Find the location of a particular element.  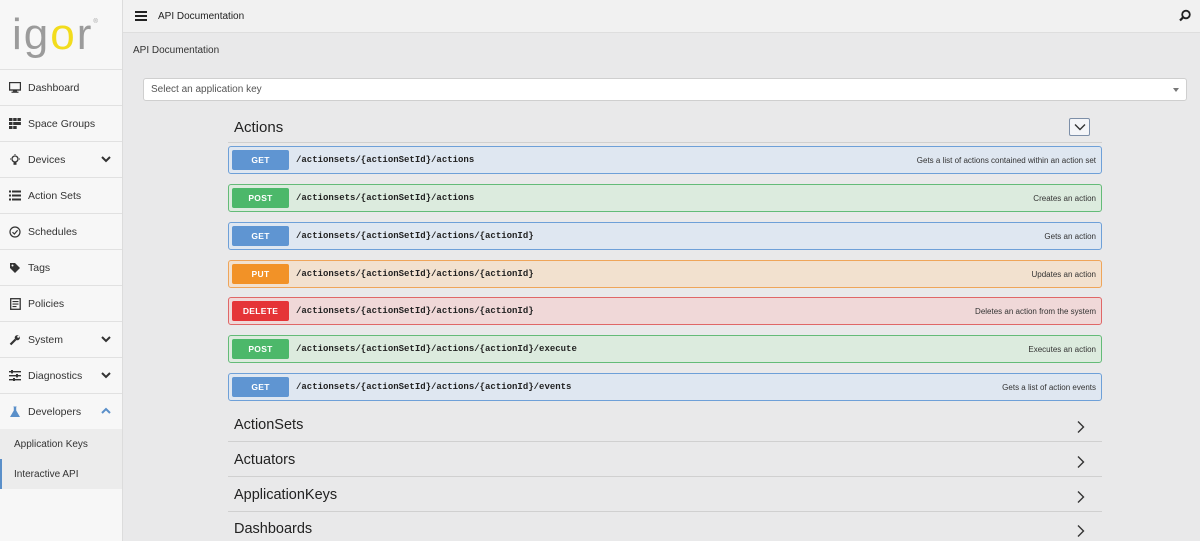

chevron-up-icon is located at coordinates (106, 411).